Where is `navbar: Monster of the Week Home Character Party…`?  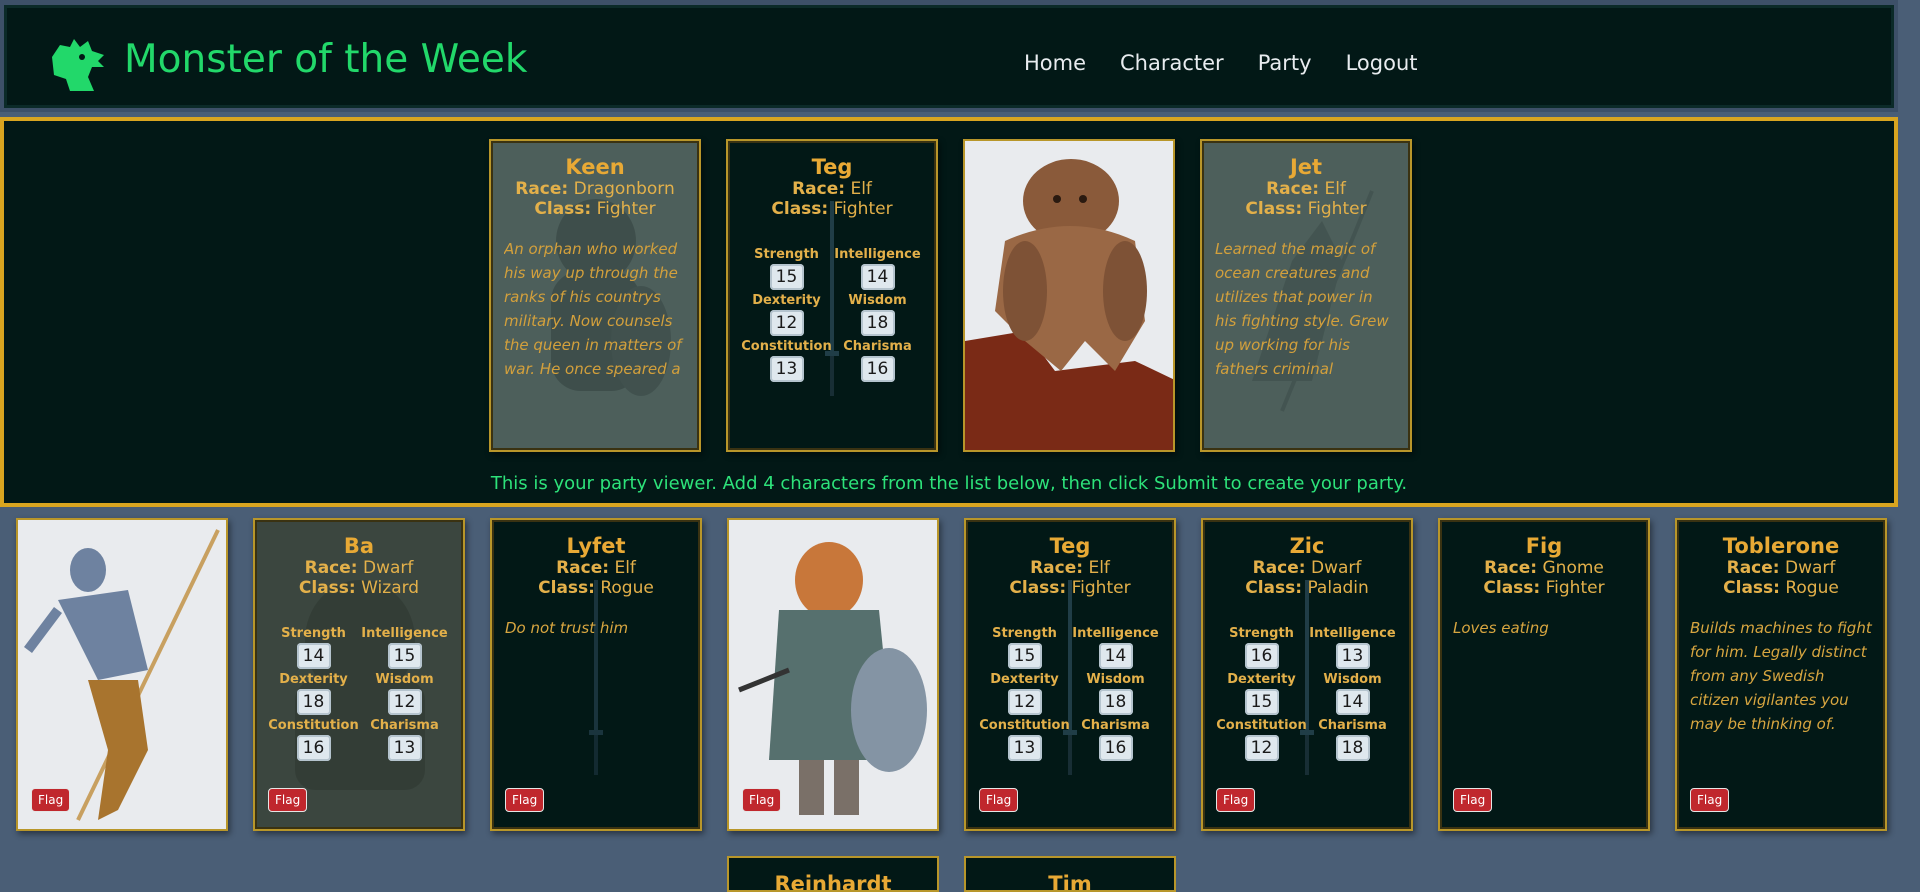 navbar: Monster of the Week Home Character Party… is located at coordinates (949, 56).